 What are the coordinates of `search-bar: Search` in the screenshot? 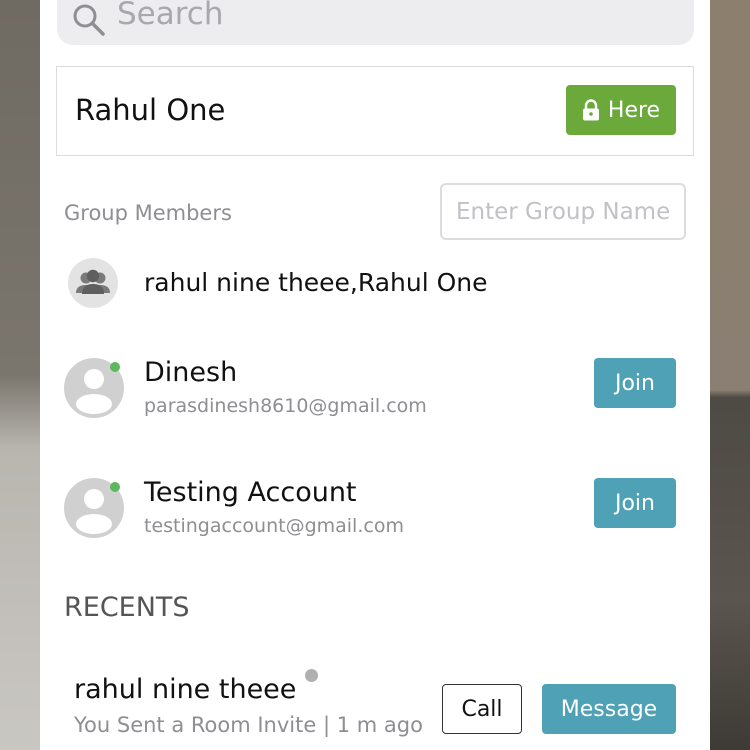 It's located at (375, 22).